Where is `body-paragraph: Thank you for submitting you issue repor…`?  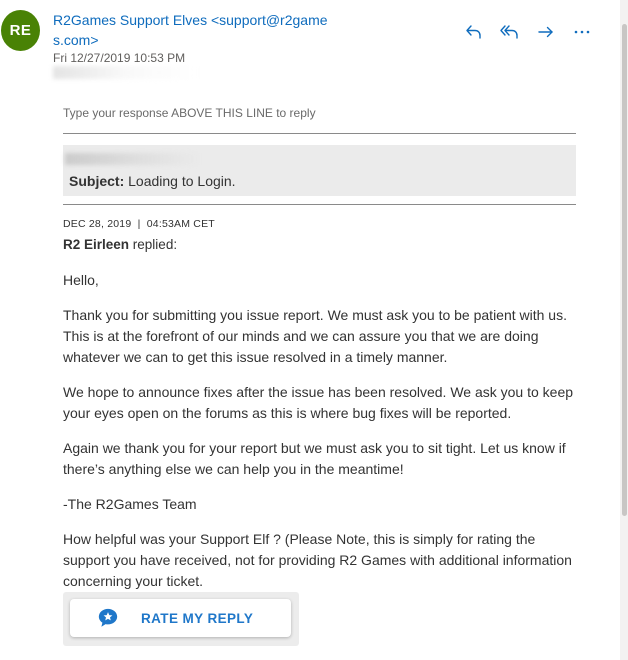 body-paragraph: Thank you for submitting you issue repor… is located at coordinates (315, 336).